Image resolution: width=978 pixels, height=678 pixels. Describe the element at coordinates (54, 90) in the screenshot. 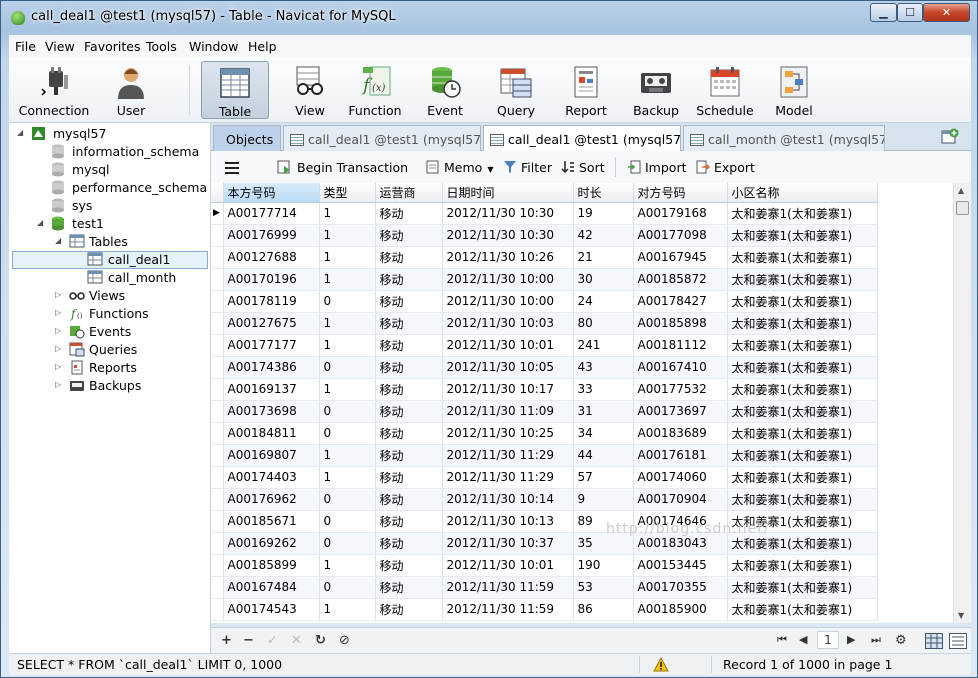

I see `connection-button: Connection` at that location.